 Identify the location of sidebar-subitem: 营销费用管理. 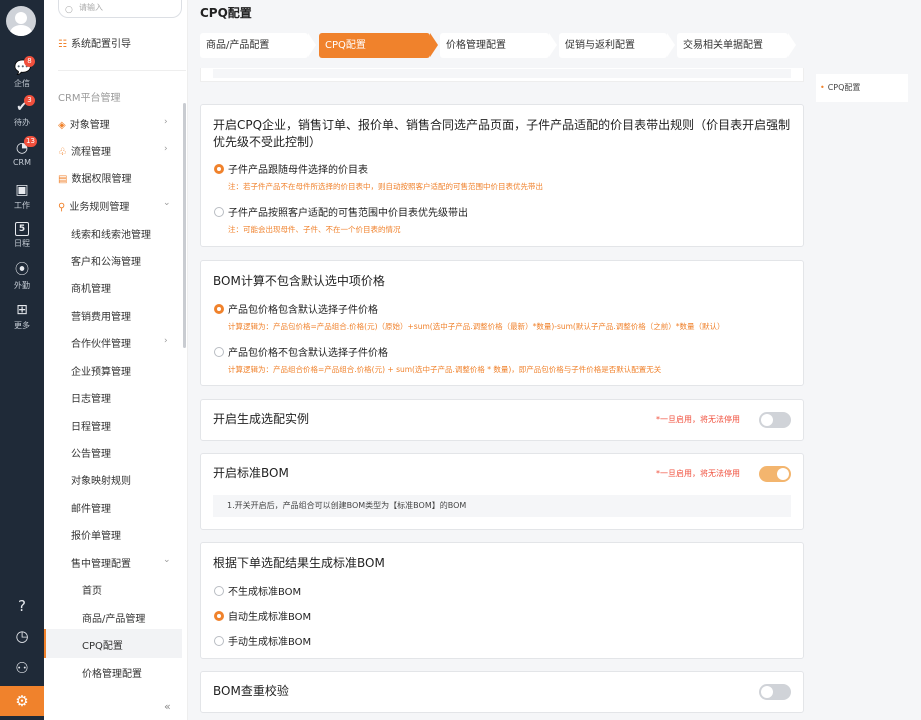
(101, 315).